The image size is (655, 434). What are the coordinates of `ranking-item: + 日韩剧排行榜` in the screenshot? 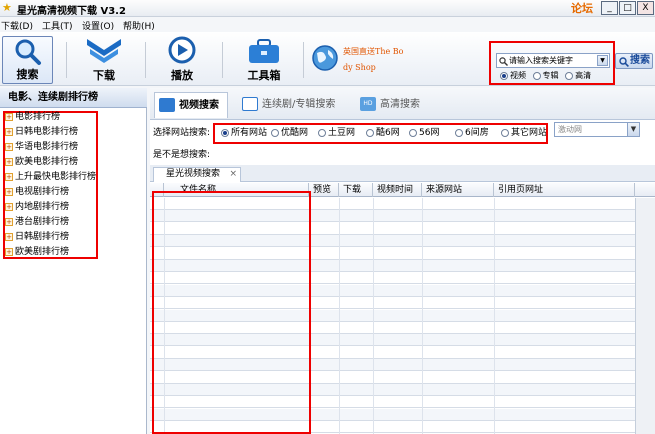 It's located at (37, 237).